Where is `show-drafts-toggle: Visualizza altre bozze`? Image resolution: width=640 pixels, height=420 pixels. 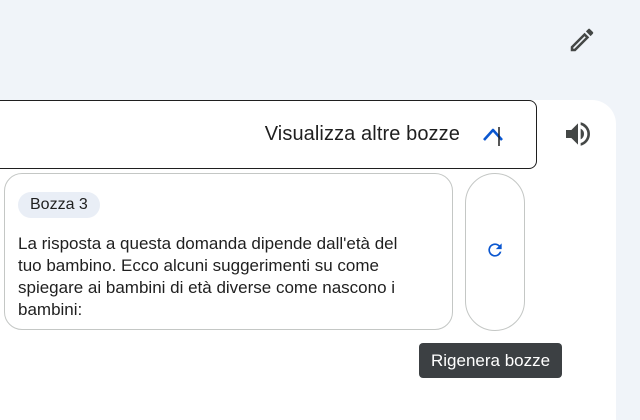 show-drafts-toggle: Visualizza altre bozze is located at coordinates (268, 134).